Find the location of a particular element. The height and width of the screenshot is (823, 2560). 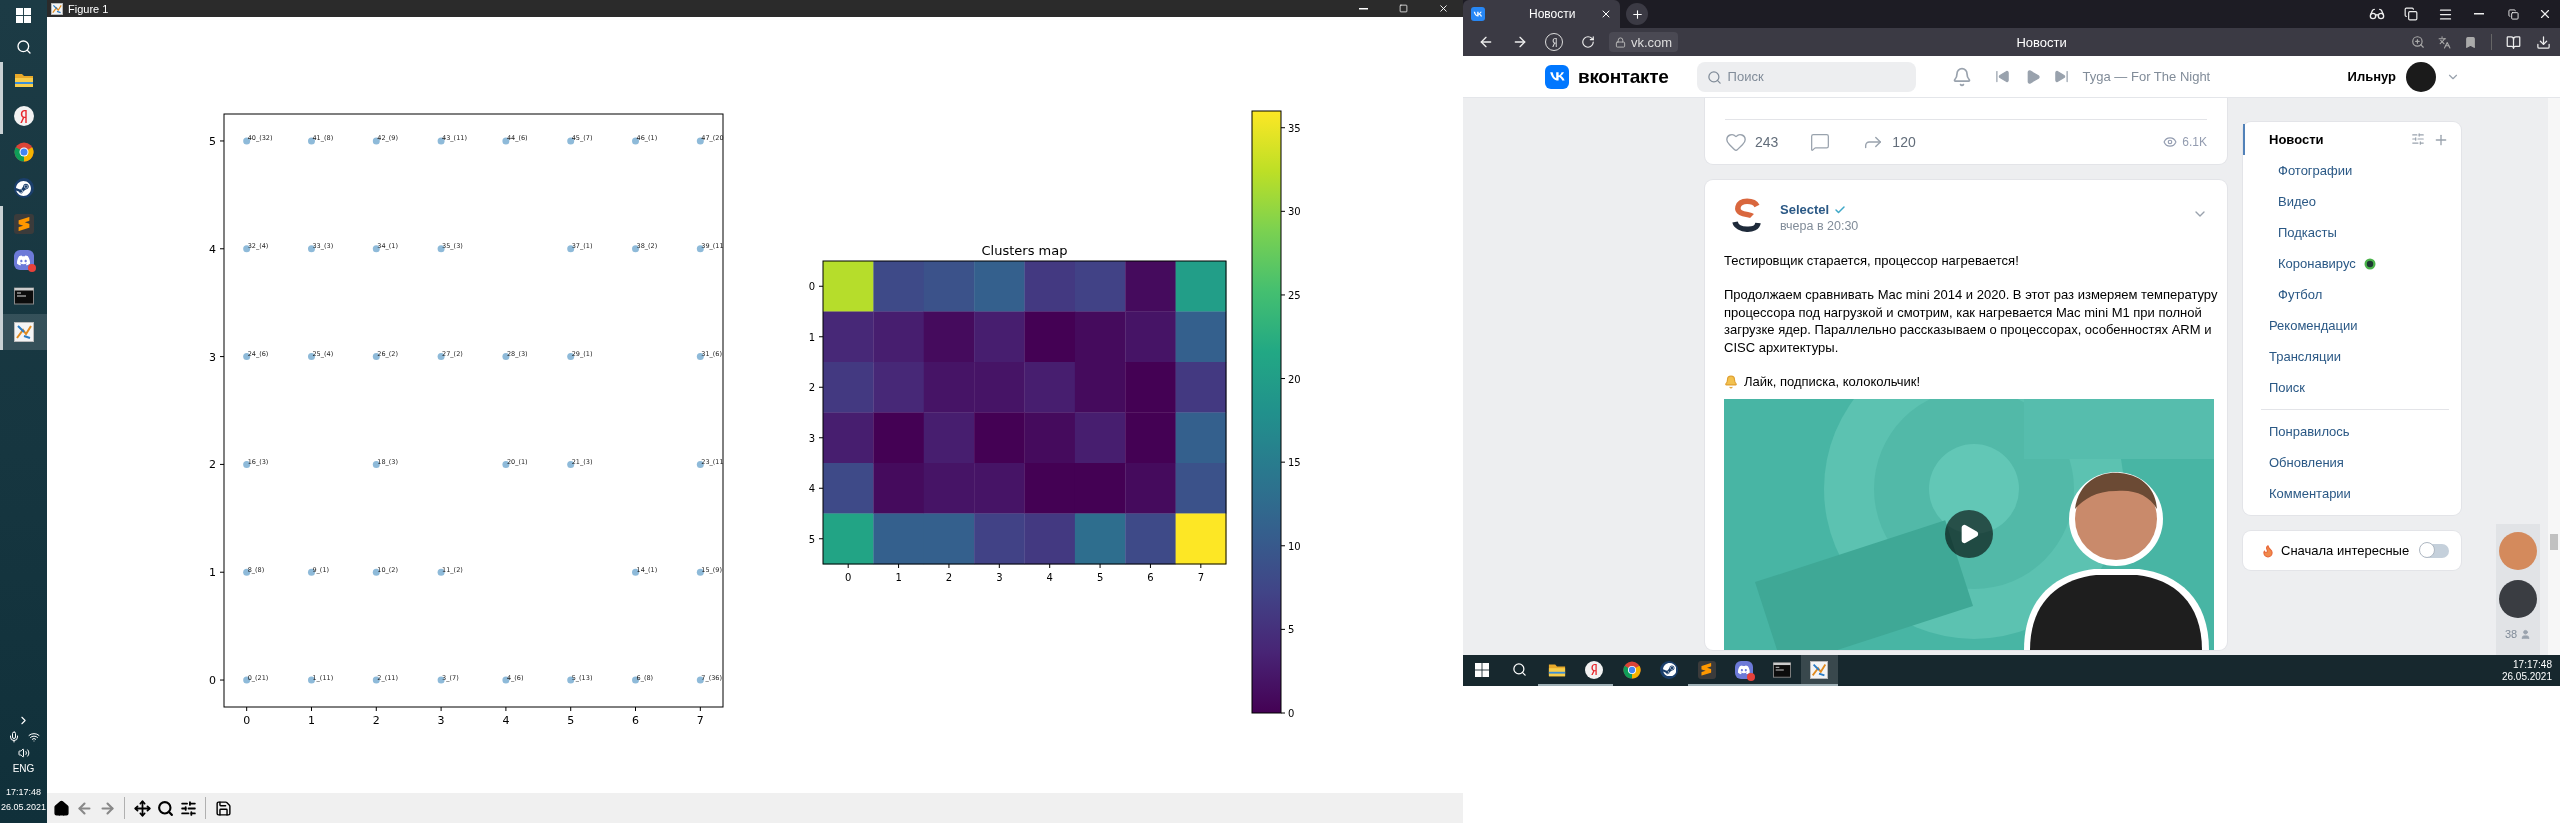

like-button: 243 is located at coordinates (1752, 142).